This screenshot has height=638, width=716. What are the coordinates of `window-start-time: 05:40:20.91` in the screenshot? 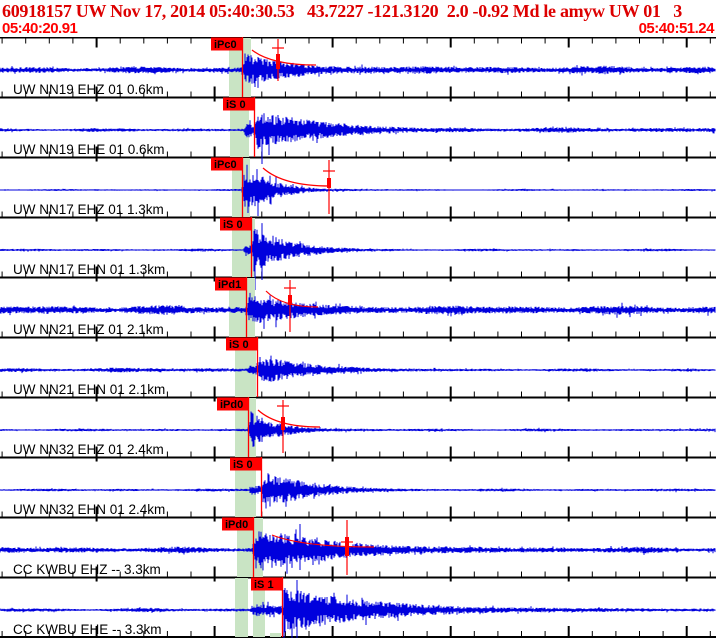 It's located at (40, 28).